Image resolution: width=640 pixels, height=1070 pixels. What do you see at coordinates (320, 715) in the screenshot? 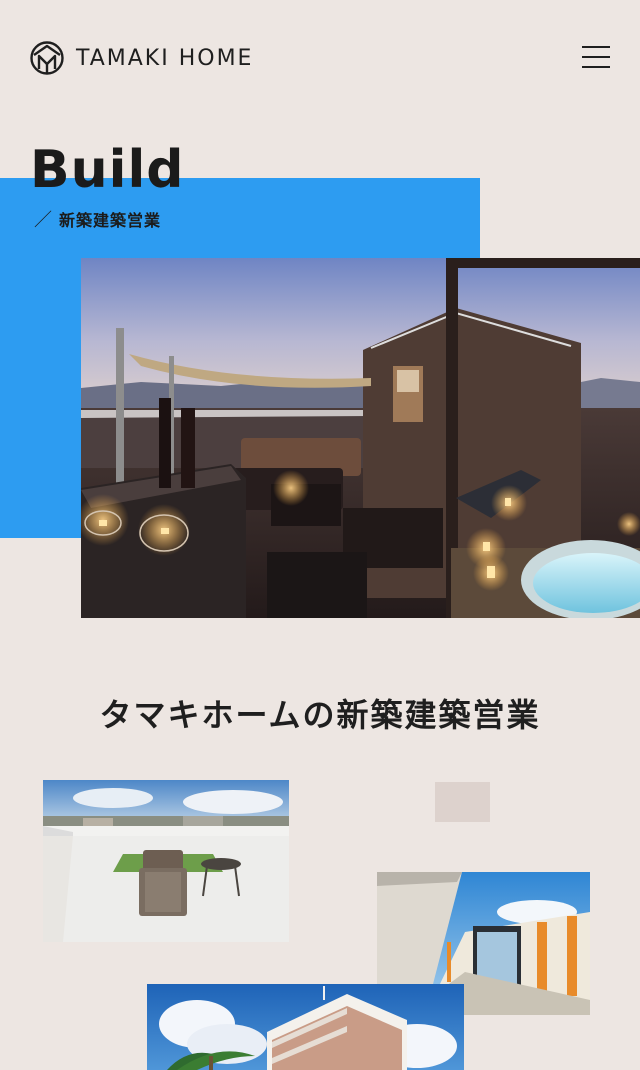
I see `section-title: タマキホームの新築建築営業` at bounding box center [320, 715].